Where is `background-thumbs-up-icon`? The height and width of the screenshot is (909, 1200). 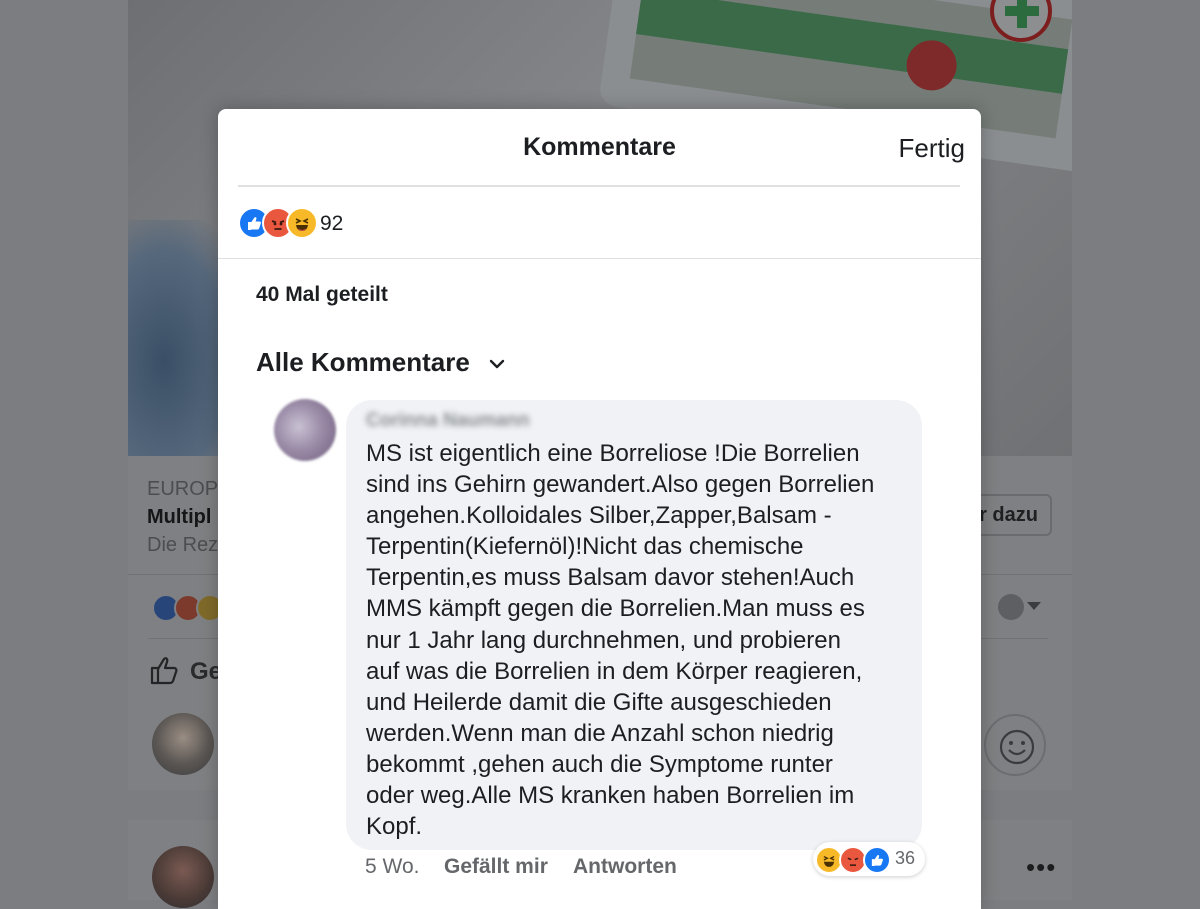
background-thumbs-up-icon is located at coordinates (164, 670).